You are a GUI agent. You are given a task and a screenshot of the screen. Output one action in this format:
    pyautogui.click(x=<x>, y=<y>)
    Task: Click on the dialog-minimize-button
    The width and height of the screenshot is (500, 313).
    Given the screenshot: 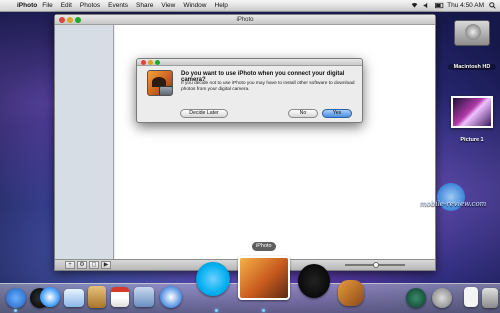 What is the action you would take?
    pyautogui.click(x=150, y=62)
    